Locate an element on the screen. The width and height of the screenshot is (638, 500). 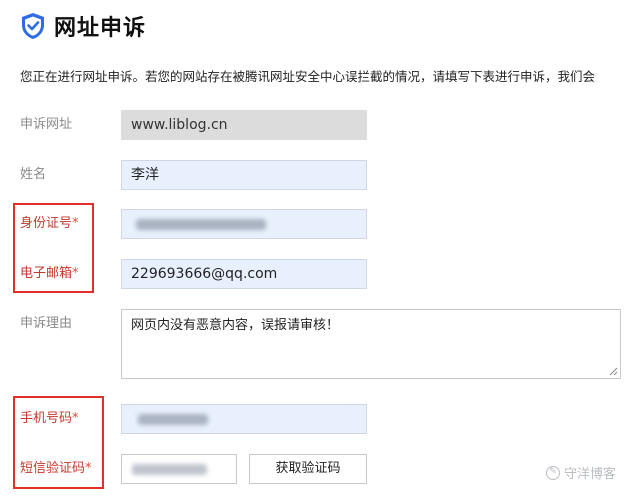
label-reason: 申诉理由 is located at coordinates (46, 323).